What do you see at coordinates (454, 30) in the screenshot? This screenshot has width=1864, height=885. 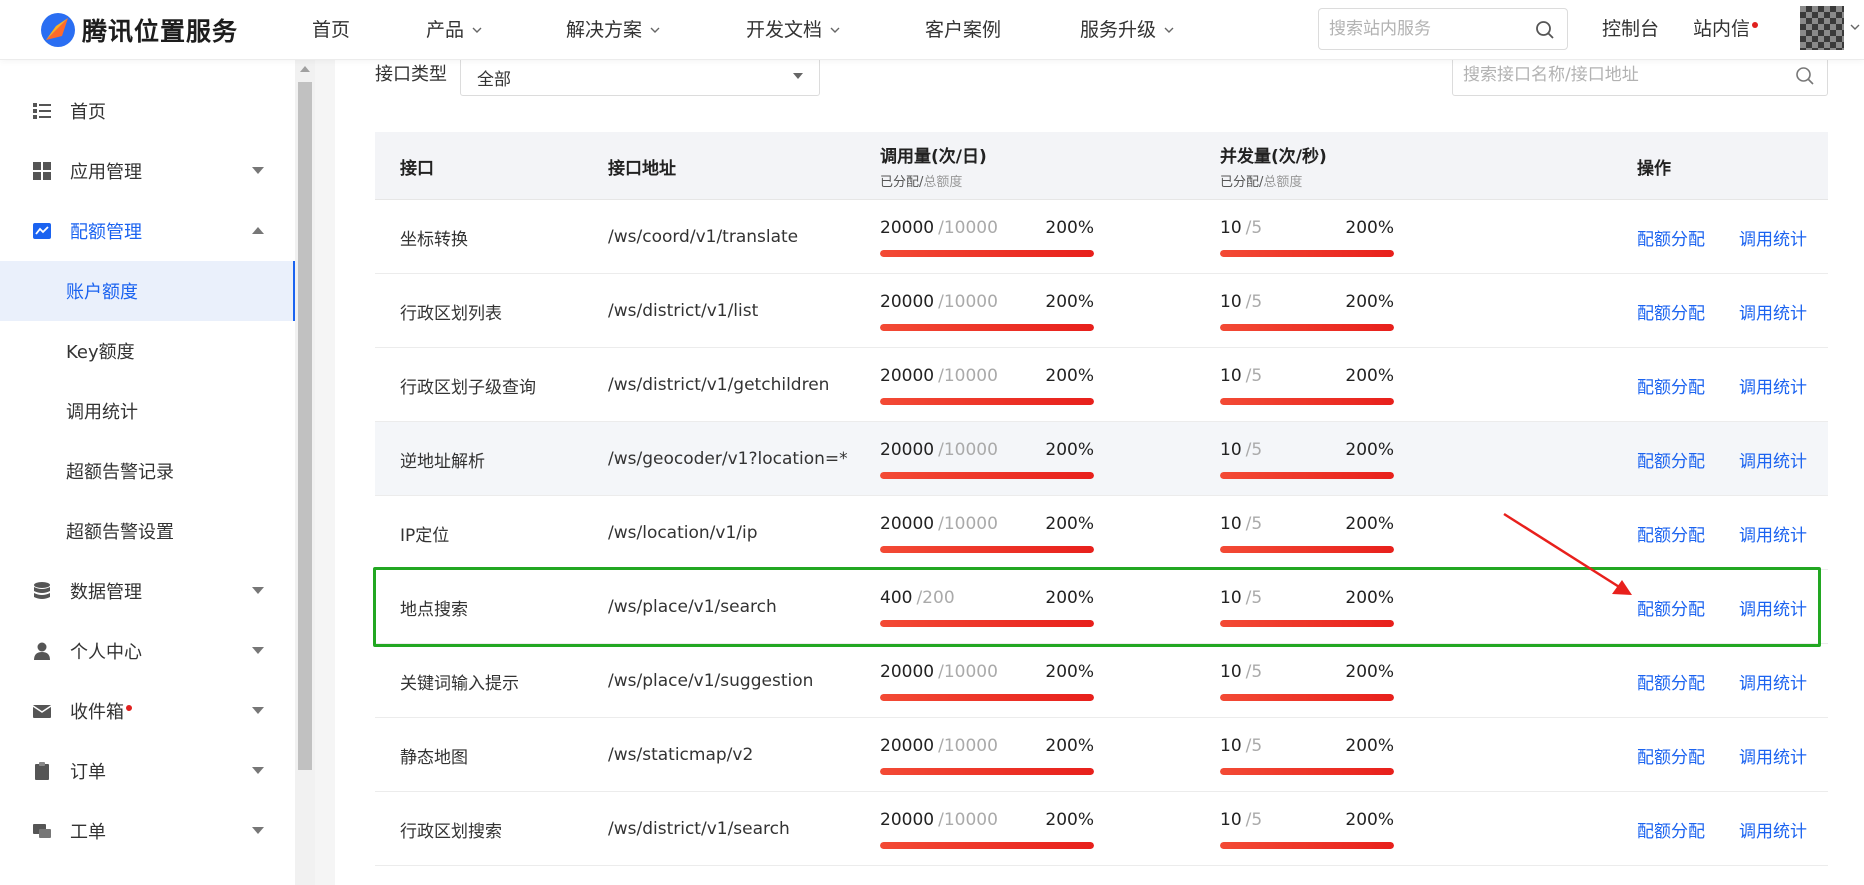 I see `nav-products: 产品` at bounding box center [454, 30].